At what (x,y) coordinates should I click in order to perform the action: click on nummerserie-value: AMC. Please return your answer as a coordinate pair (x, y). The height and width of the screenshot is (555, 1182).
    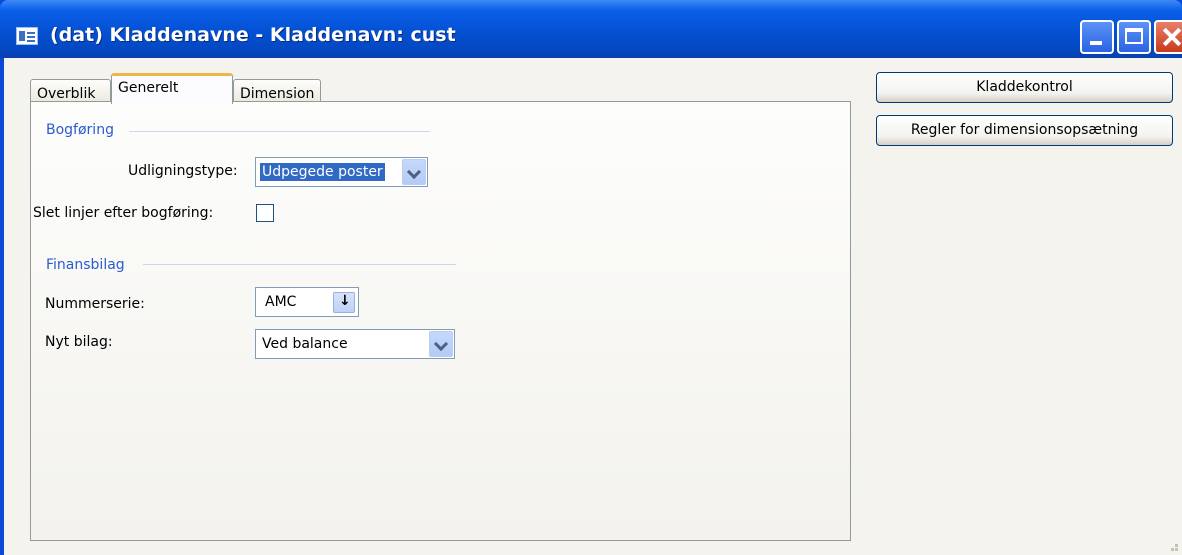
    Looking at the image, I should click on (281, 302).